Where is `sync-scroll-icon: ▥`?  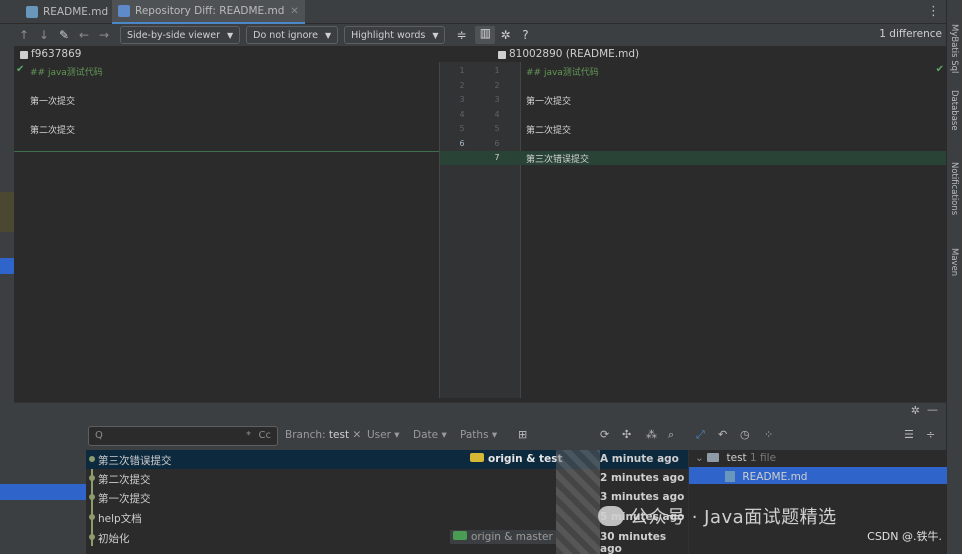
sync-scroll-icon: ▥ is located at coordinates (485, 35).